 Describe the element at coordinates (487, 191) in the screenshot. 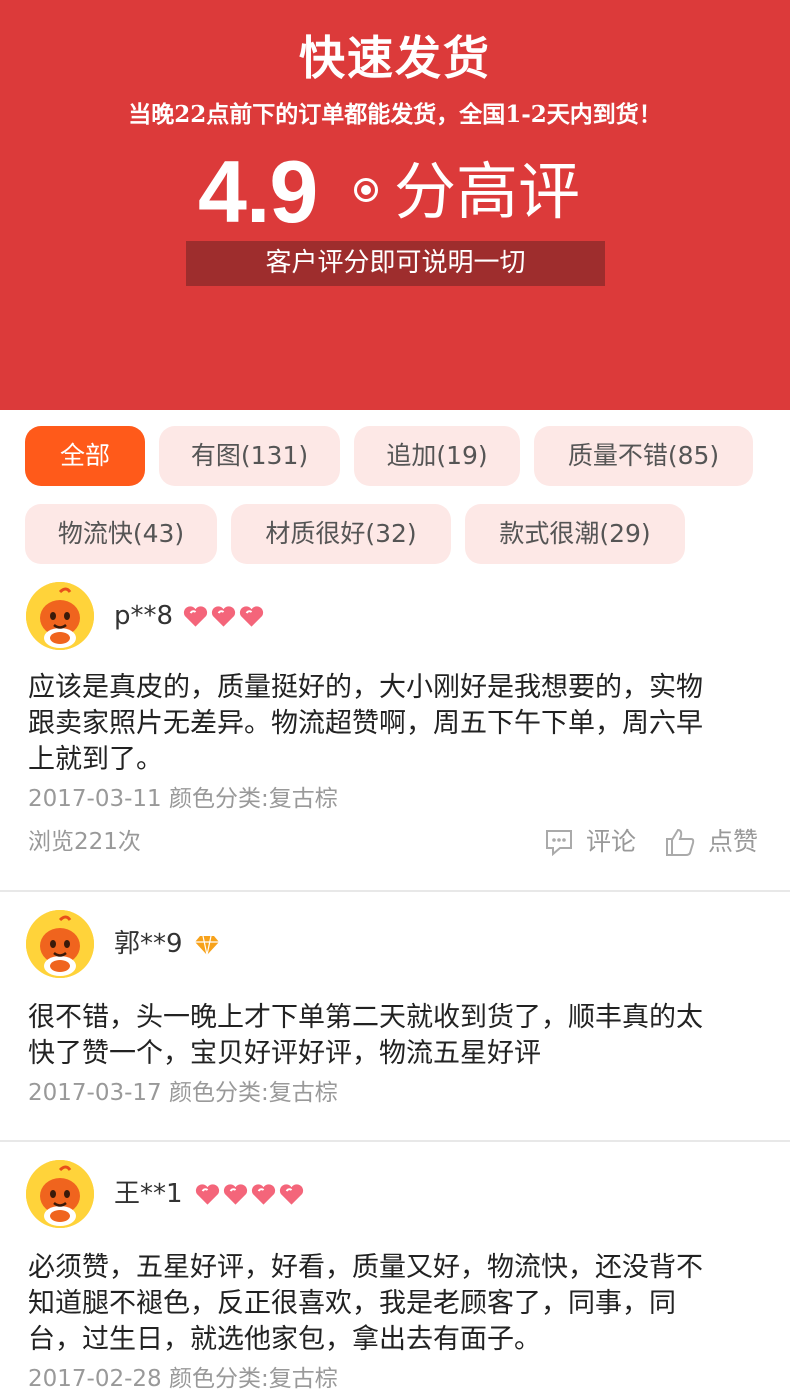

I see `rating-suffix: 分高评` at that location.